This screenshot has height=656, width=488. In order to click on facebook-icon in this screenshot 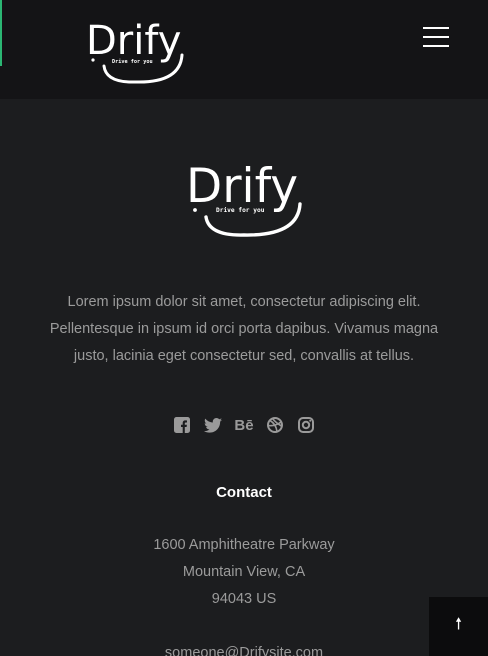, I will do `click(182, 425)`.